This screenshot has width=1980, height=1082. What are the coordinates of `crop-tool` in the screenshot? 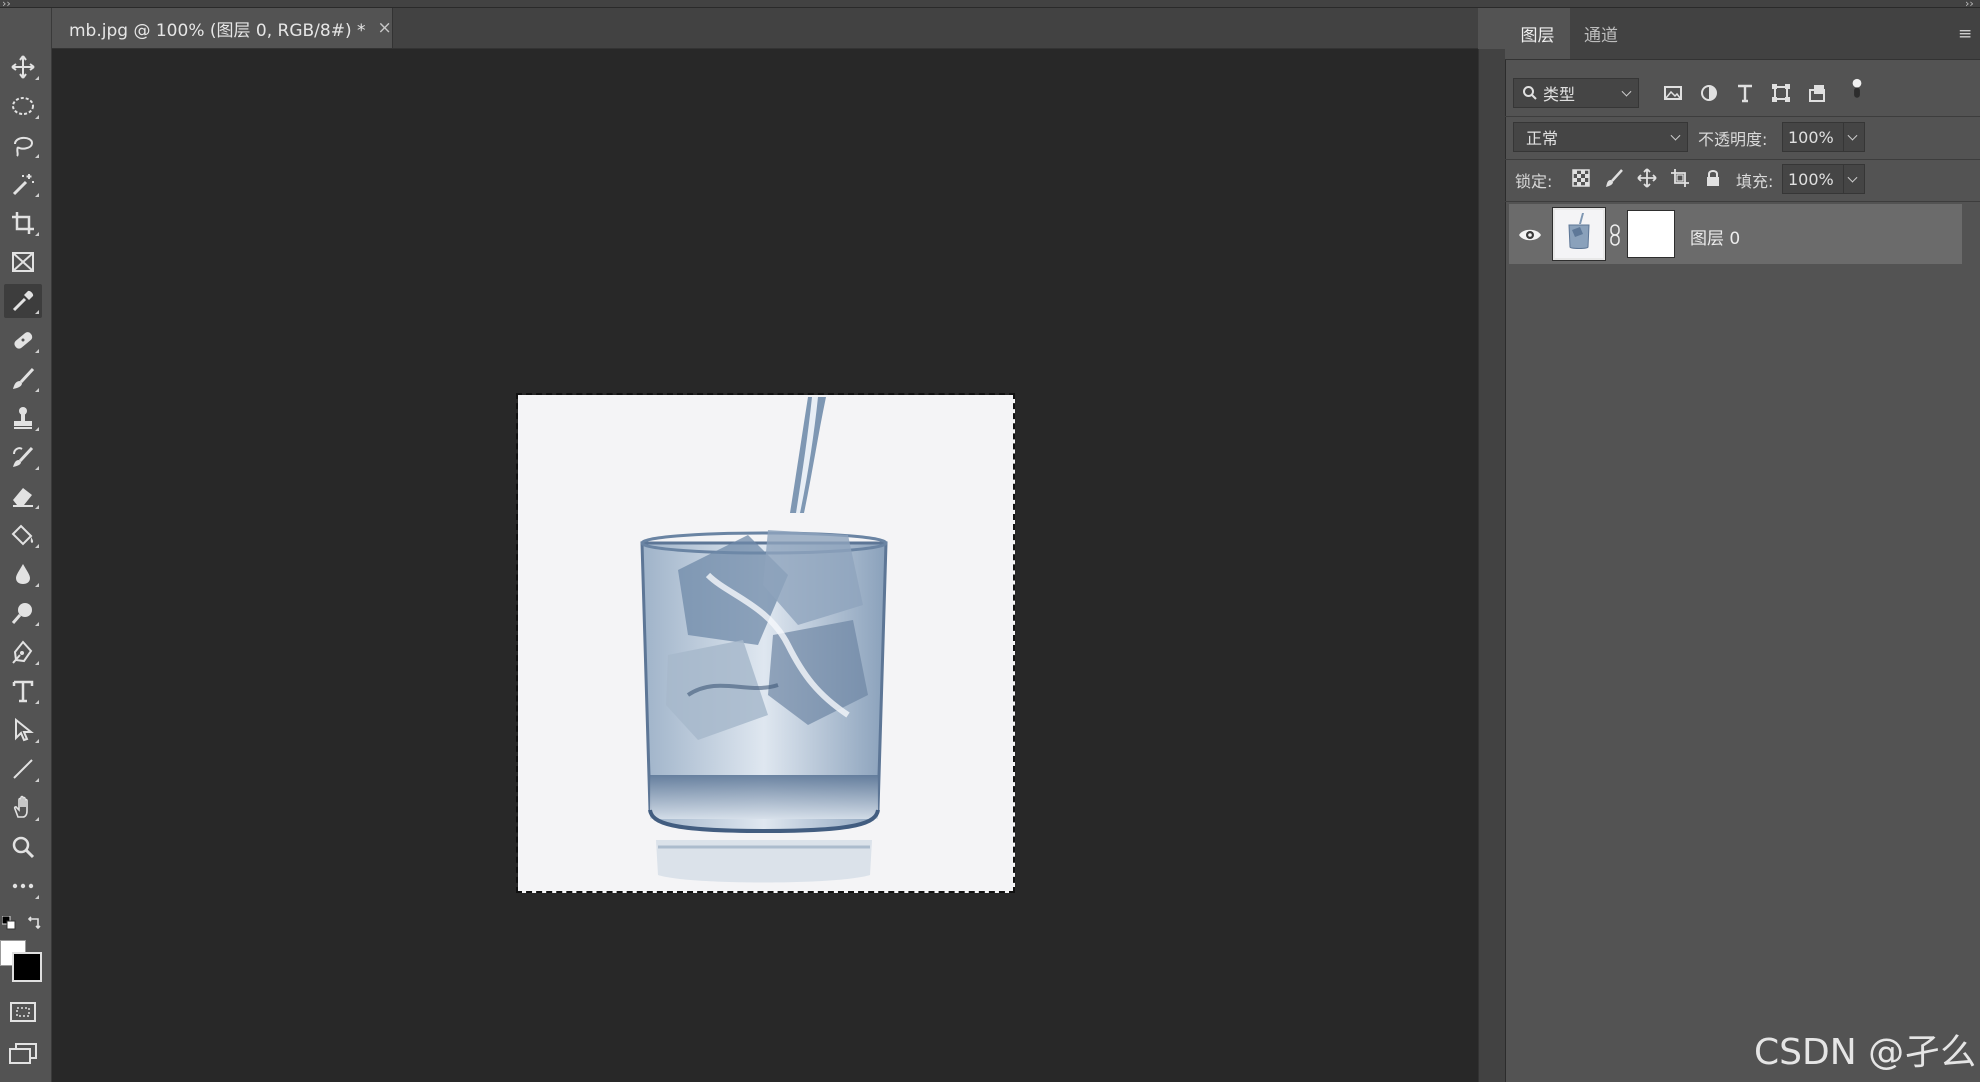 It's located at (23, 223).